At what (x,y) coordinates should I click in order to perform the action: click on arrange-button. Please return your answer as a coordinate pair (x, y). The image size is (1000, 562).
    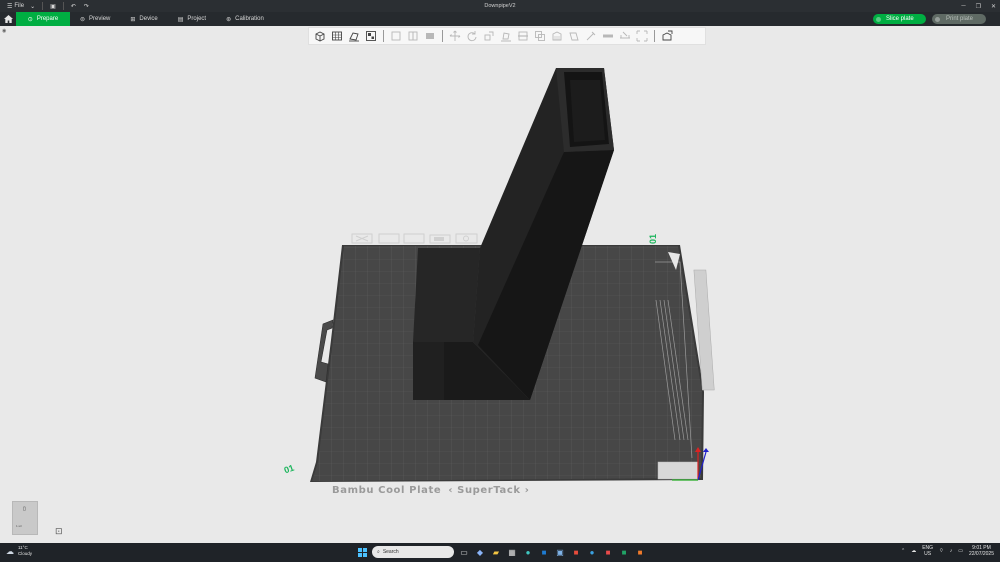
    Looking at the image, I should click on (371, 36).